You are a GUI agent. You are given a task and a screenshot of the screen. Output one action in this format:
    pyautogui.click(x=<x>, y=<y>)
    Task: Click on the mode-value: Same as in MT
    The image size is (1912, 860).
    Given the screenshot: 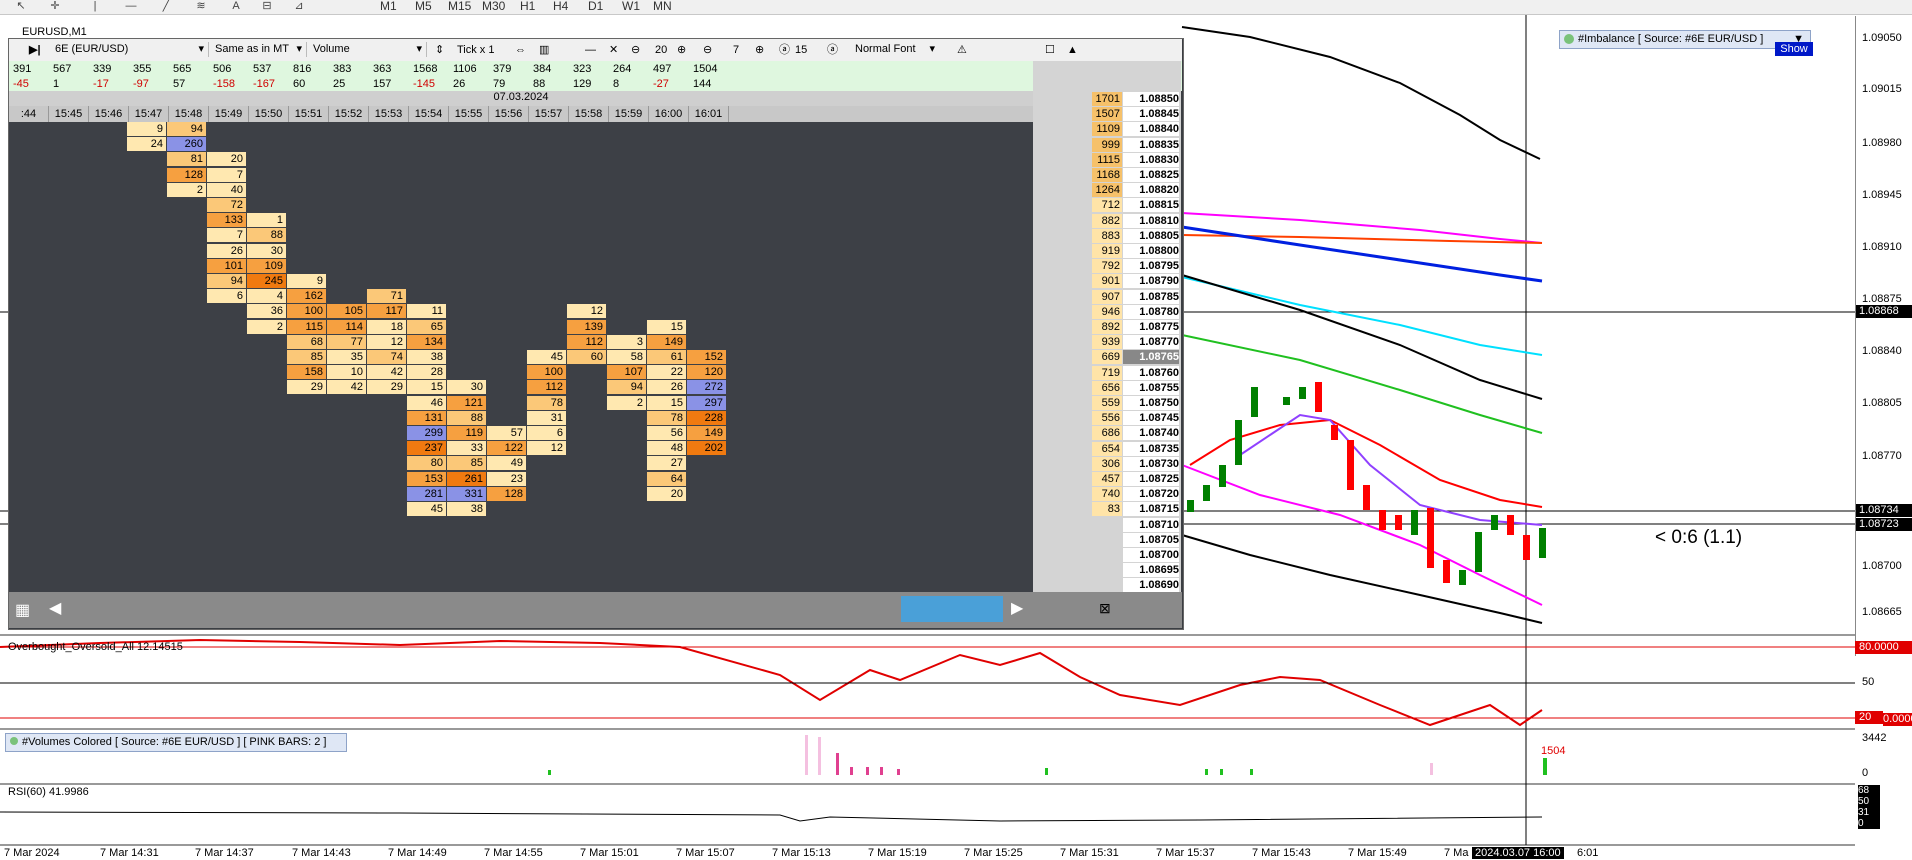 What is the action you would take?
    pyautogui.click(x=252, y=49)
    